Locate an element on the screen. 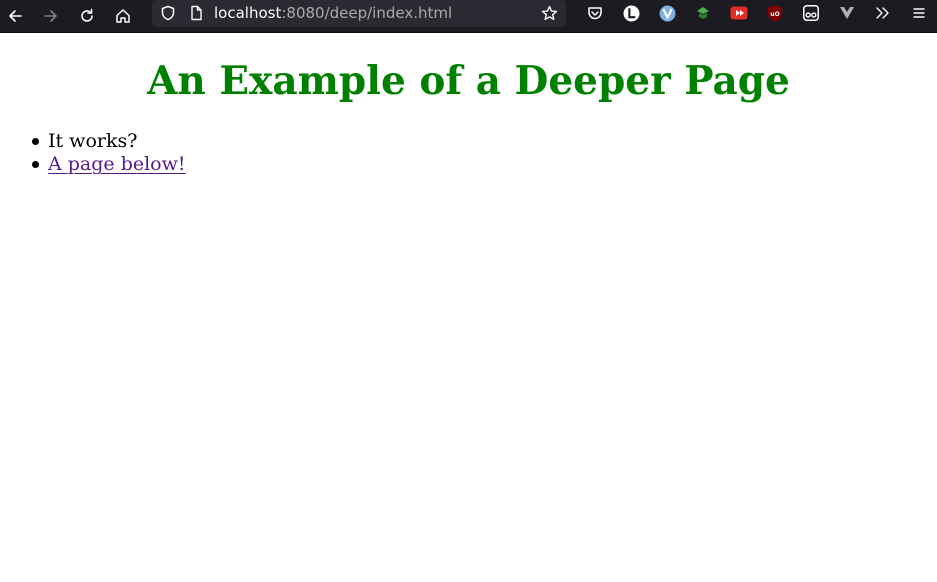 This screenshot has width=937, height=582. back-button is located at coordinates (15, 16).